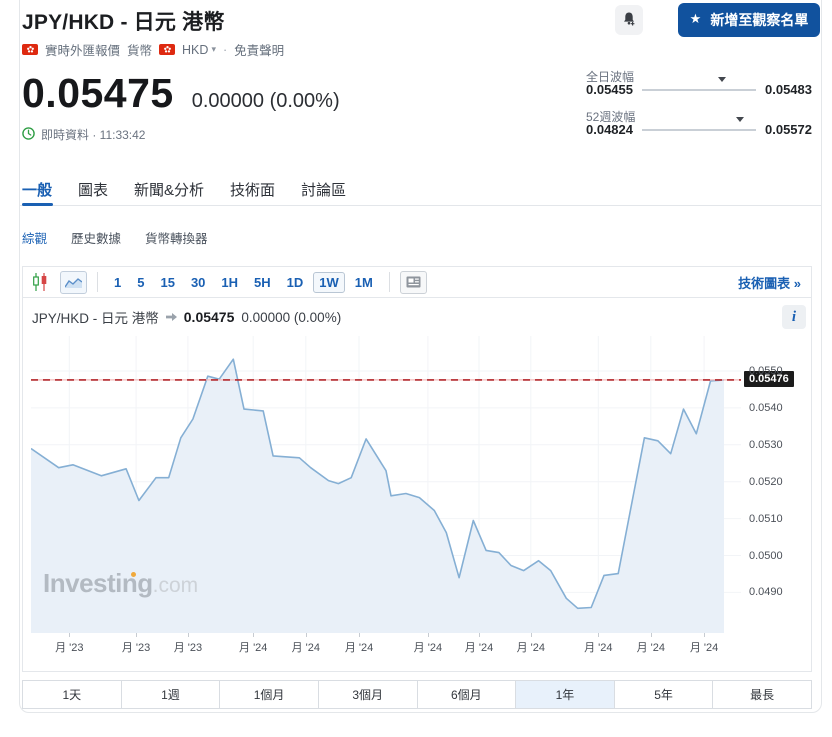  Describe the element at coordinates (766, 444) in the screenshot. I see `y-axis-label: 0.0530` at that location.